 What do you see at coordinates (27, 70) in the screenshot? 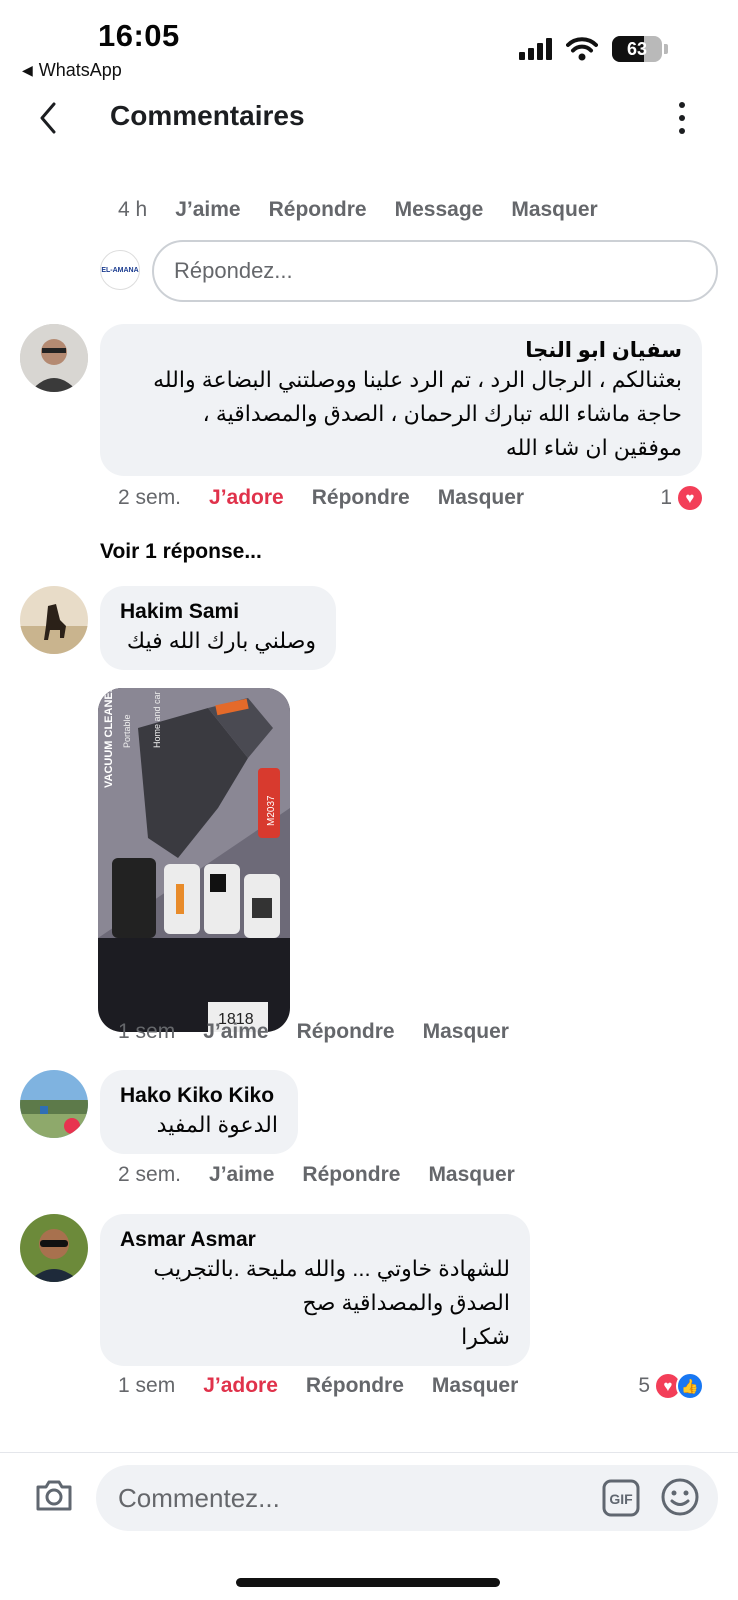
I see `back-triangle-icon: ◀` at bounding box center [27, 70].